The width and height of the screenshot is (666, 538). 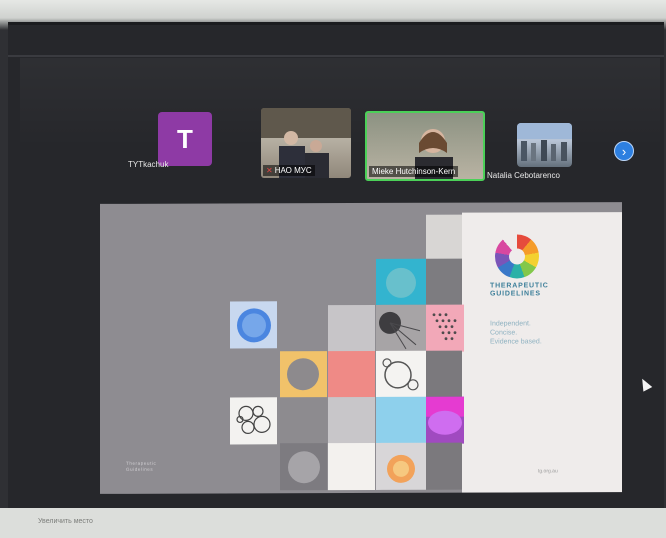 I want to click on participant-video-mieke-active: Mieke Hutchinson-Kern, so click(x=425, y=146).